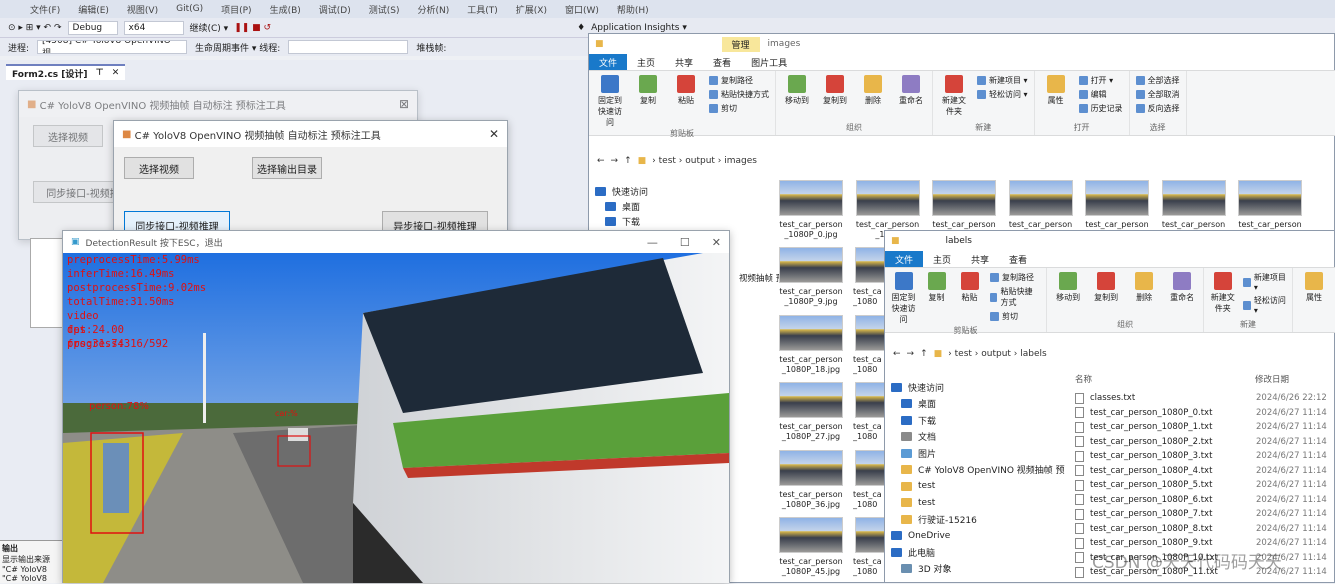 The width and height of the screenshot is (1335, 584). I want to click on breadcrumb: › test › output › images, so click(704, 161).